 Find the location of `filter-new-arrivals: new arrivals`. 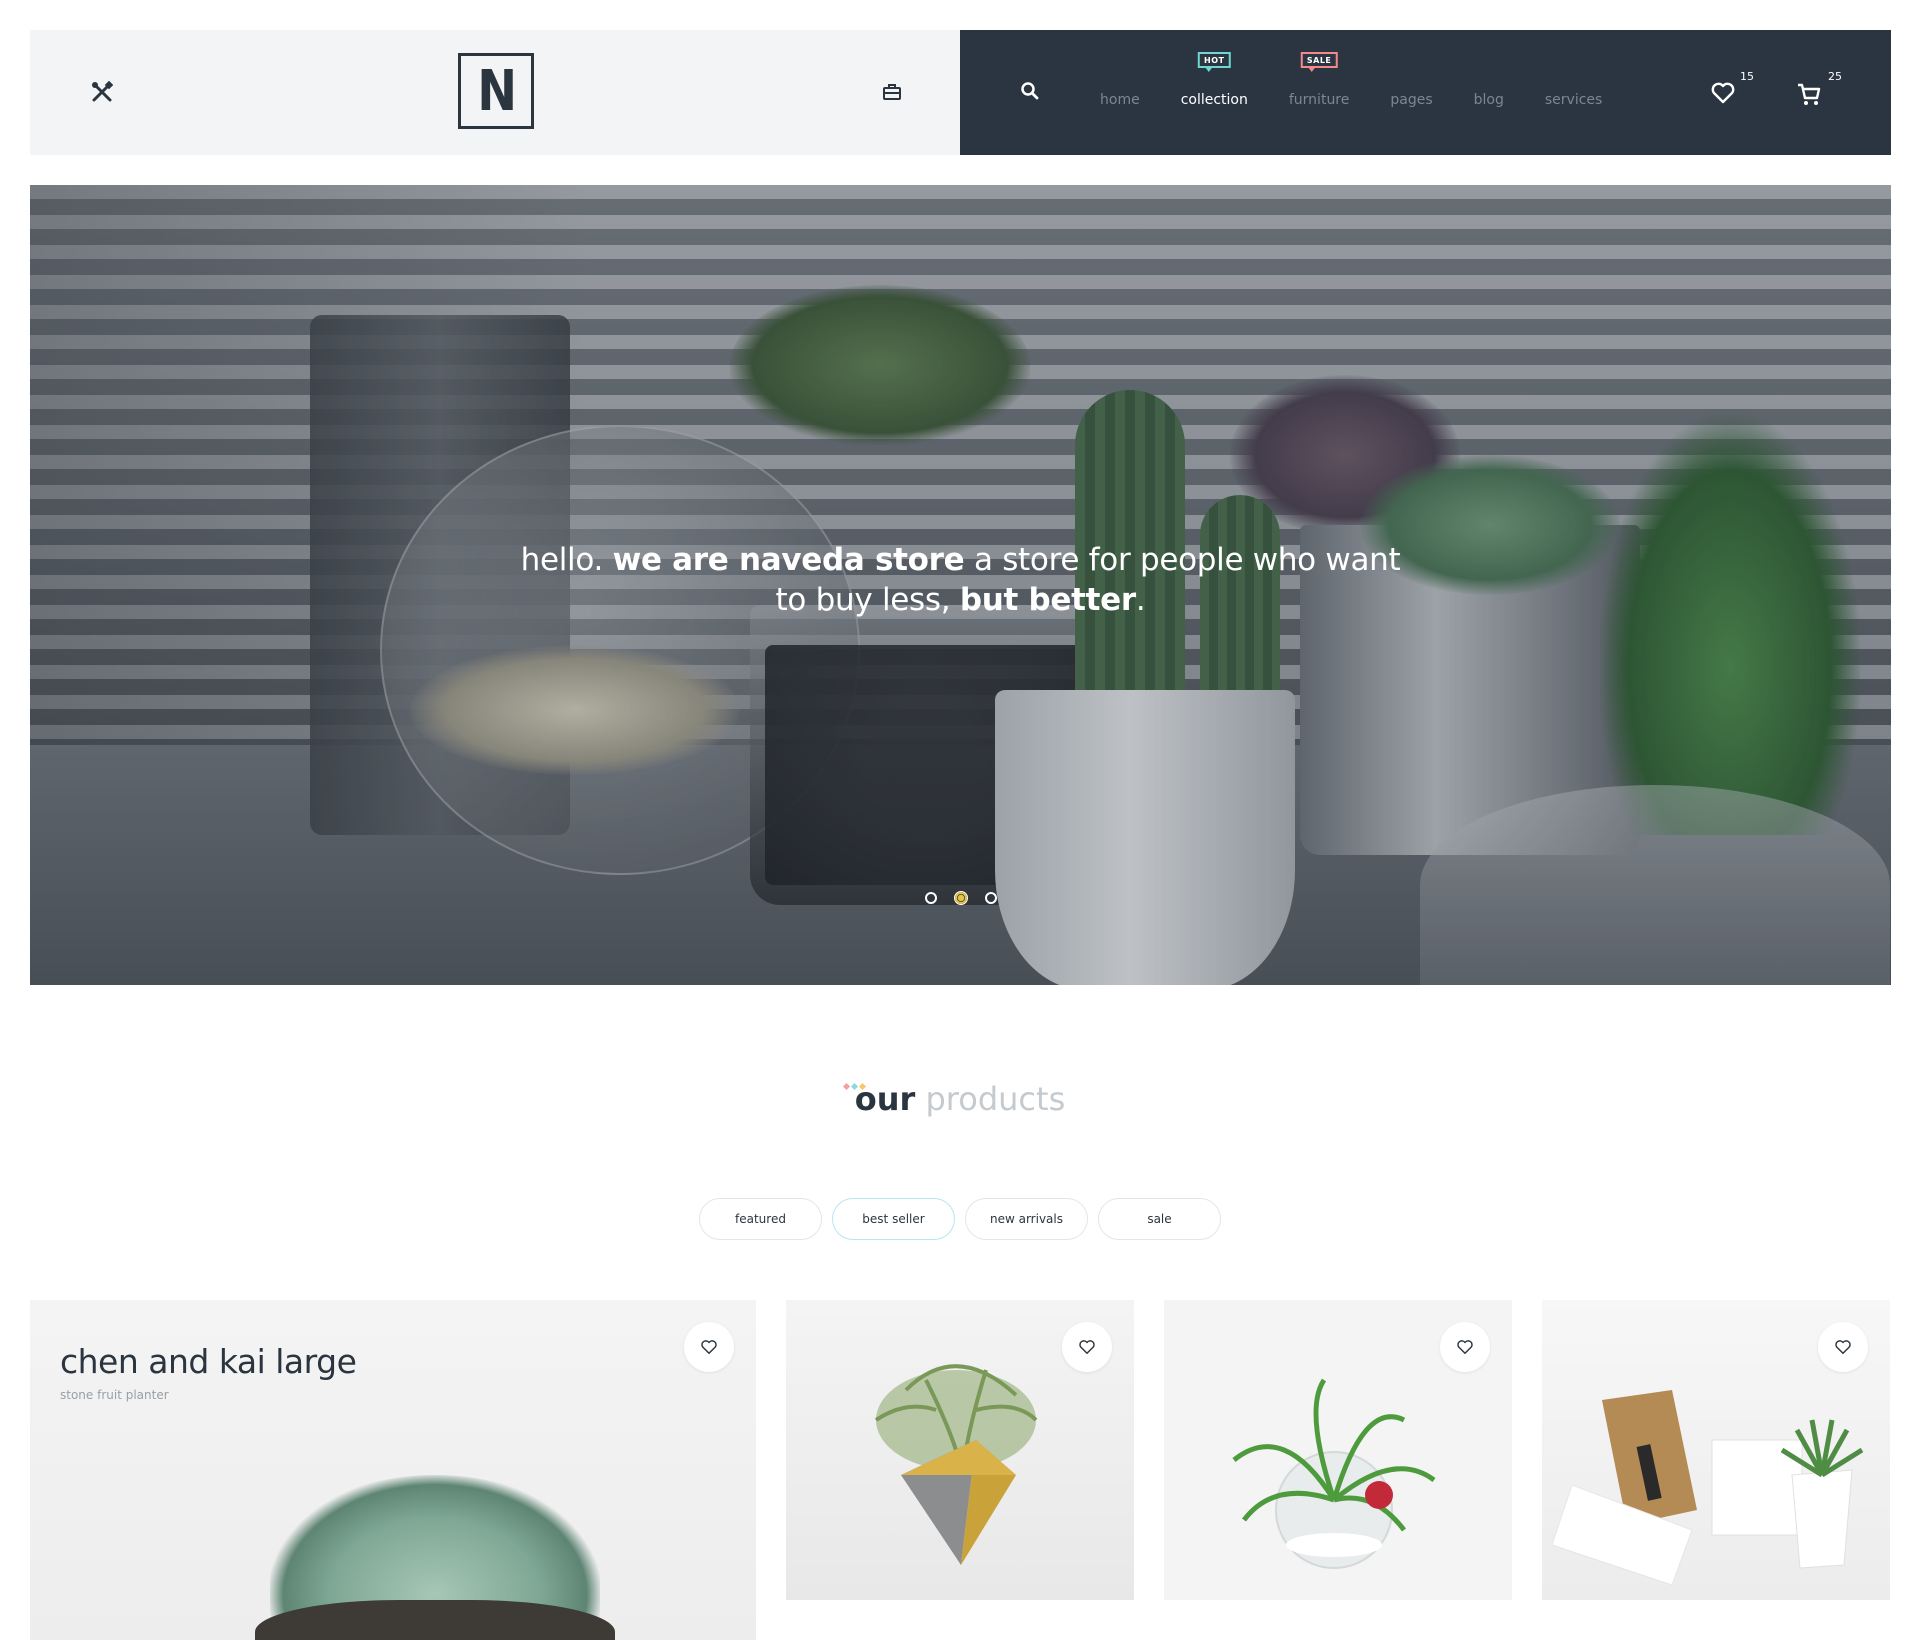

filter-new-arrivals: new arrivals is located at coordinates (1026, 1219).